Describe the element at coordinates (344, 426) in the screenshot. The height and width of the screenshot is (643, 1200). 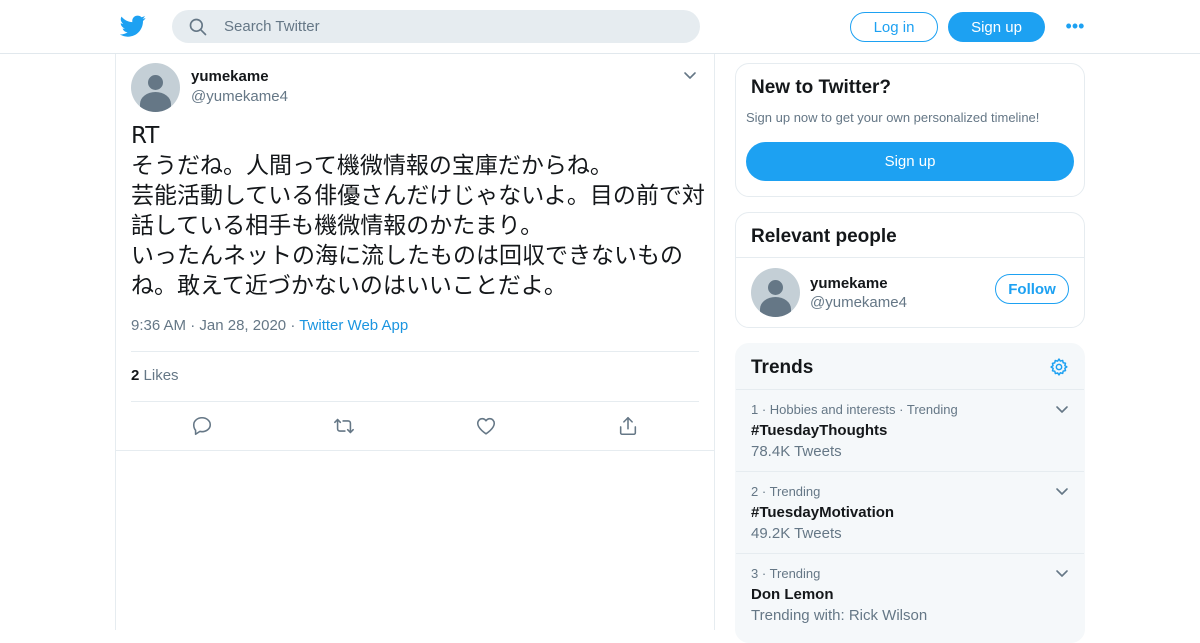
I see `retweet-icon` at that location.